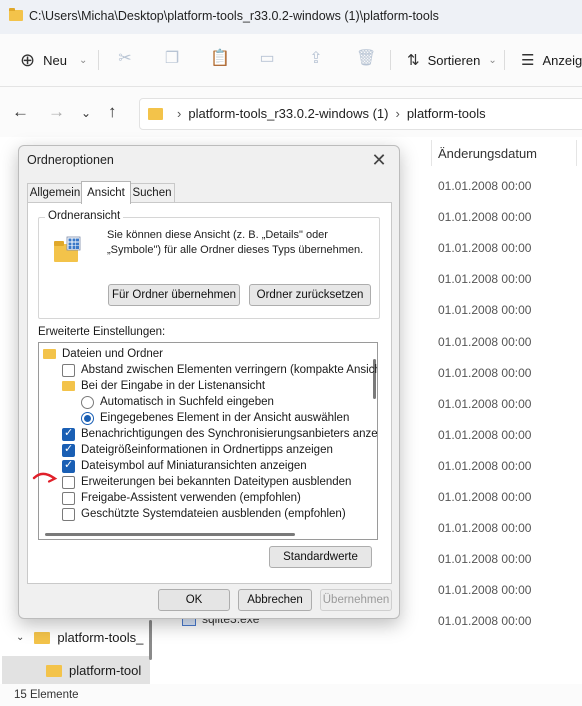 Image resolution: width=582 pixels, height=706 pixels. What do you see at coordinates (275, 600) in the screenshot?
I see `cancel-button: Abbrechen` at bounding box center [275, 600].